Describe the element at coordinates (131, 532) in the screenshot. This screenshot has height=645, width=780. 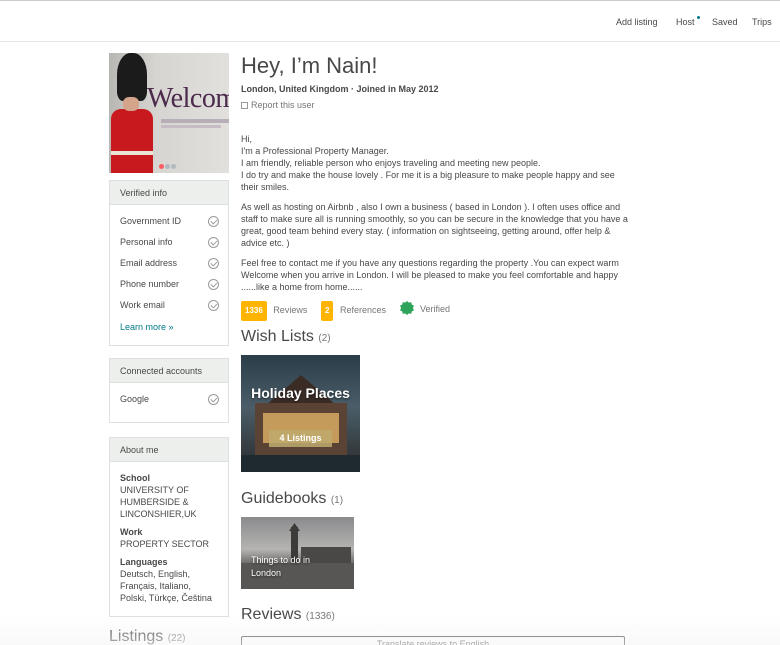
I see `work-label: Work` at that location.